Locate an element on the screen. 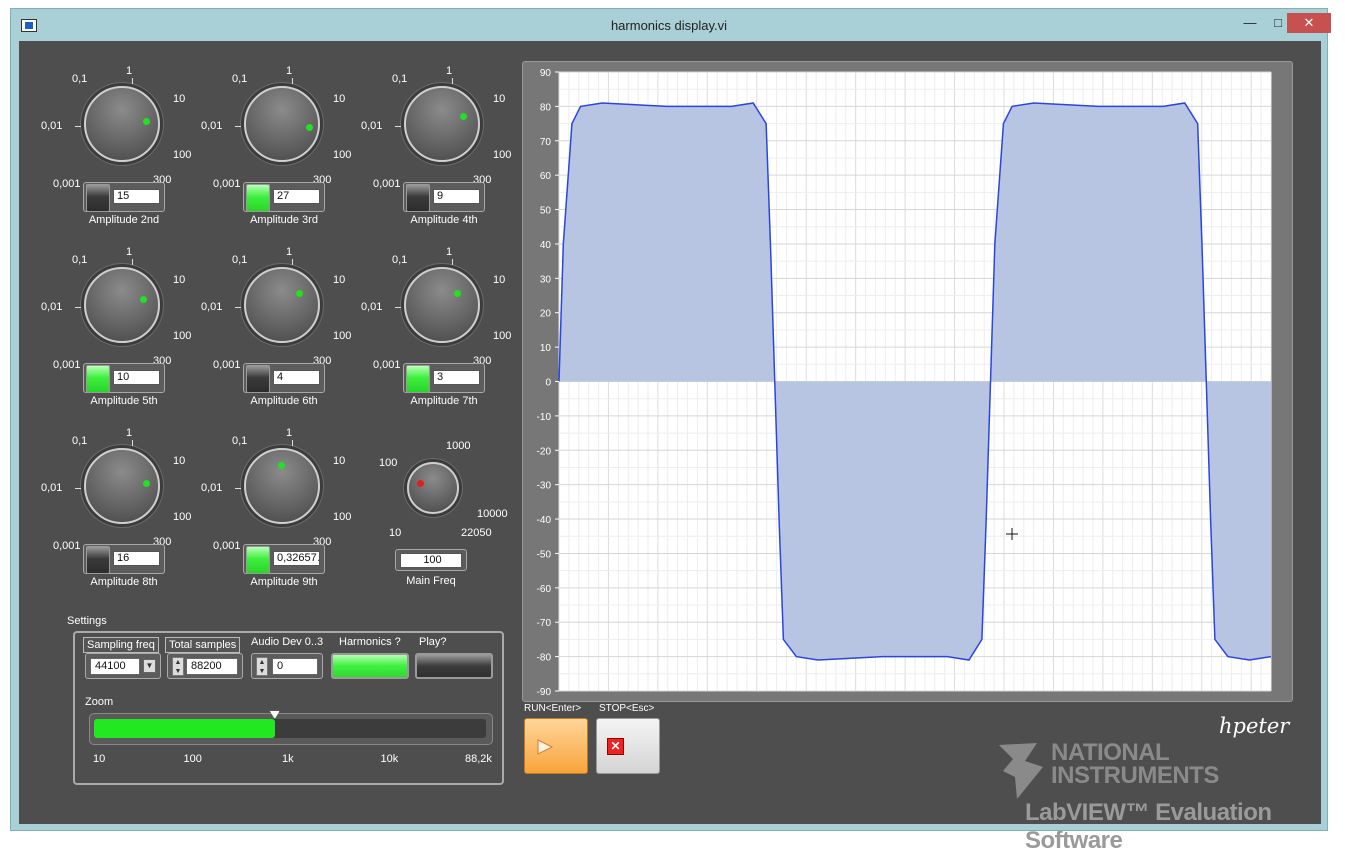 The width and height of the screenshot is (1345, 855). y-tick-label: -70 is located at coordinates (544, 623).